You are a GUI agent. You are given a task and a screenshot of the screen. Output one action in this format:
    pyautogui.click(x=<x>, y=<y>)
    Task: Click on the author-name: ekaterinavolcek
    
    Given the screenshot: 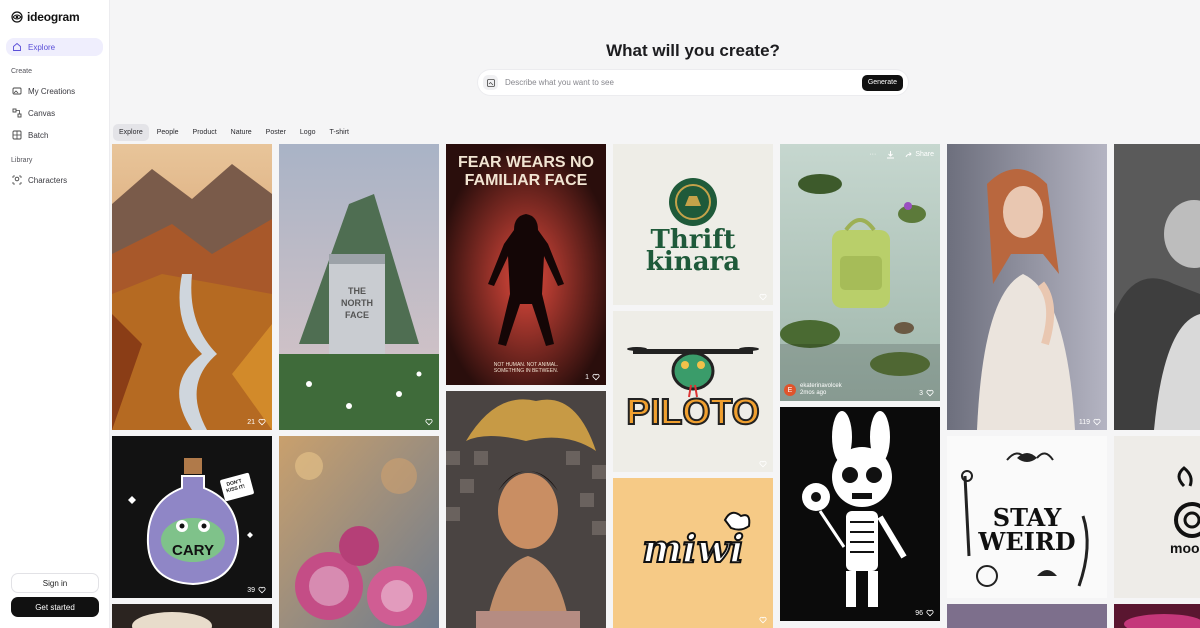 What is the action you would take?
    pyautogui.click(x=821, y=386)
    